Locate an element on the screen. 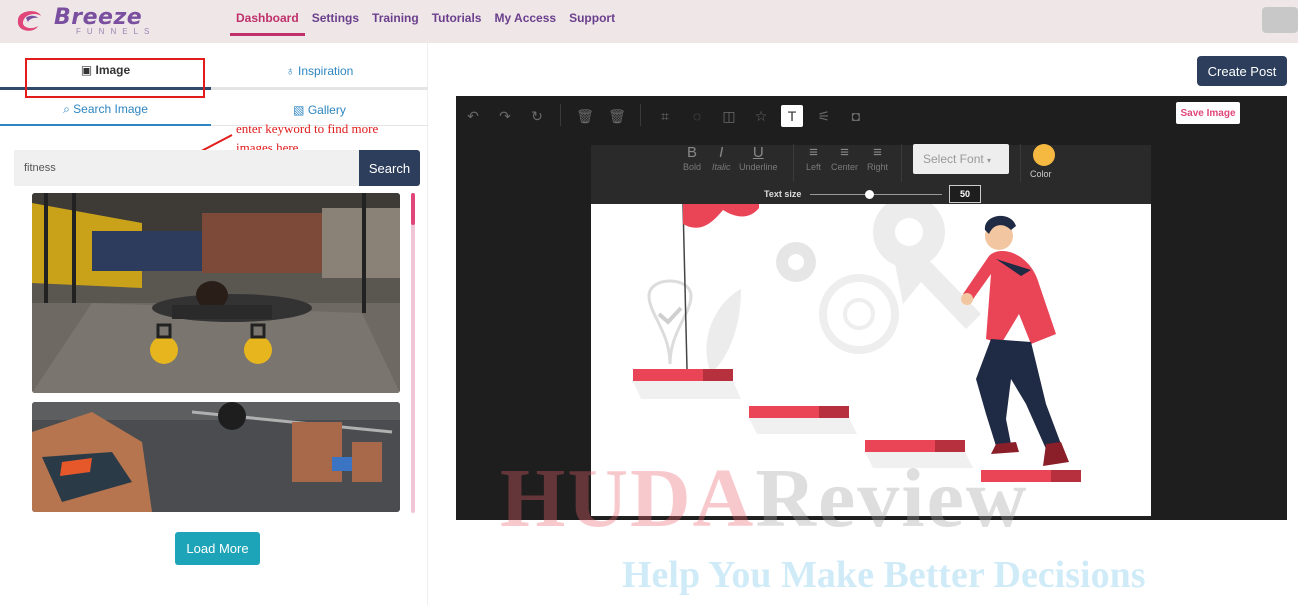 The image size is (1298, 605). italic-icon: I is located at coordinates (721, 152).